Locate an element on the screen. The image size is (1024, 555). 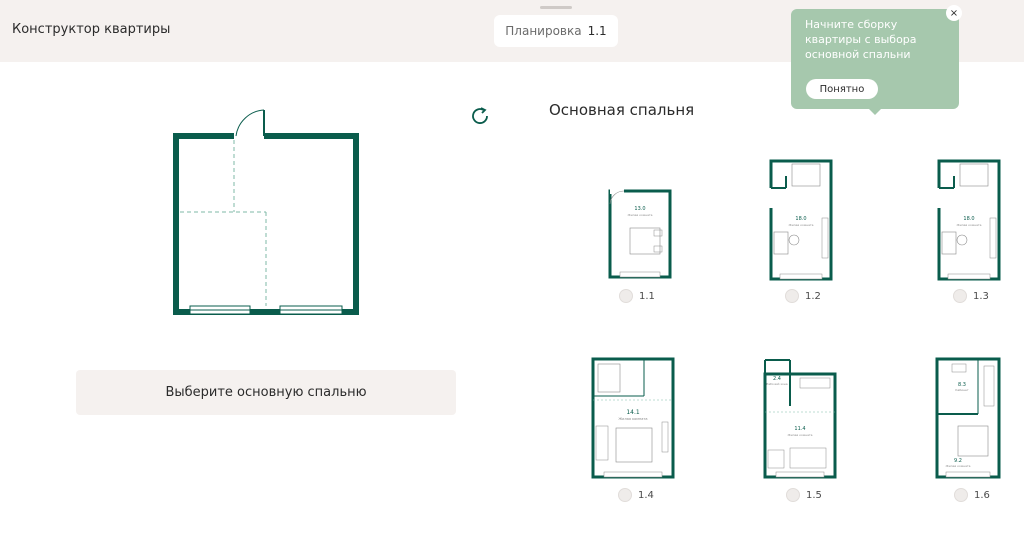
layout-option-1-5: 2.4 Рабочий зона 11.4 Жилая комната 1.5 is located at coordinates (800, 429).